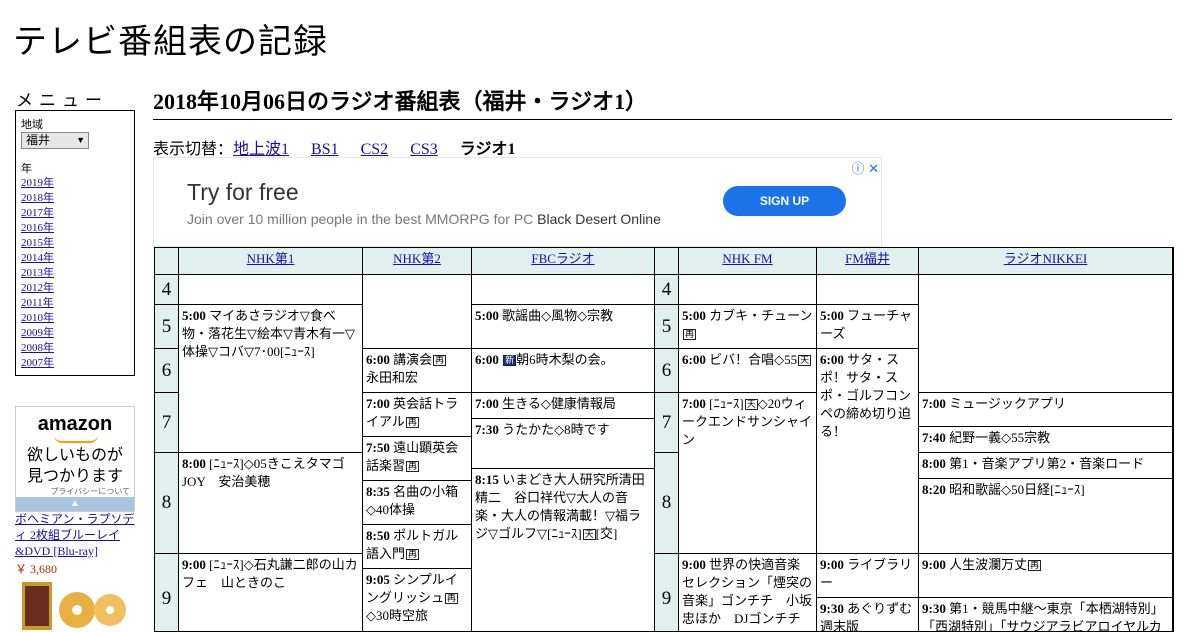 The height and width of the screenshot is (632, 1200). I want to click on year-link: 2016年, so click(37, 228).